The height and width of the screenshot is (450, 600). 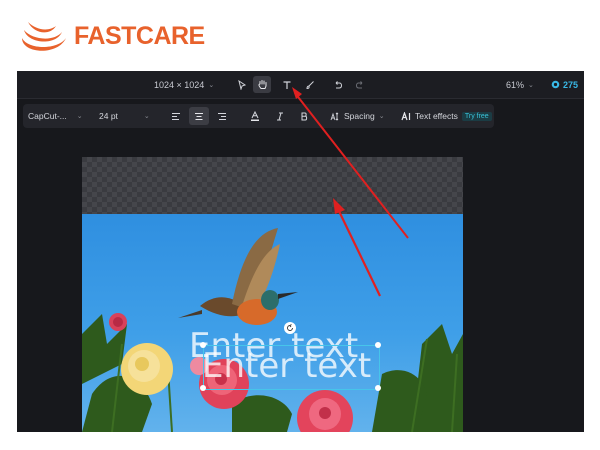 What do you see at coordinates (476, 116) in the screenshot?
I see `try-free-badge: Try free` at bounding box center [476, 116].